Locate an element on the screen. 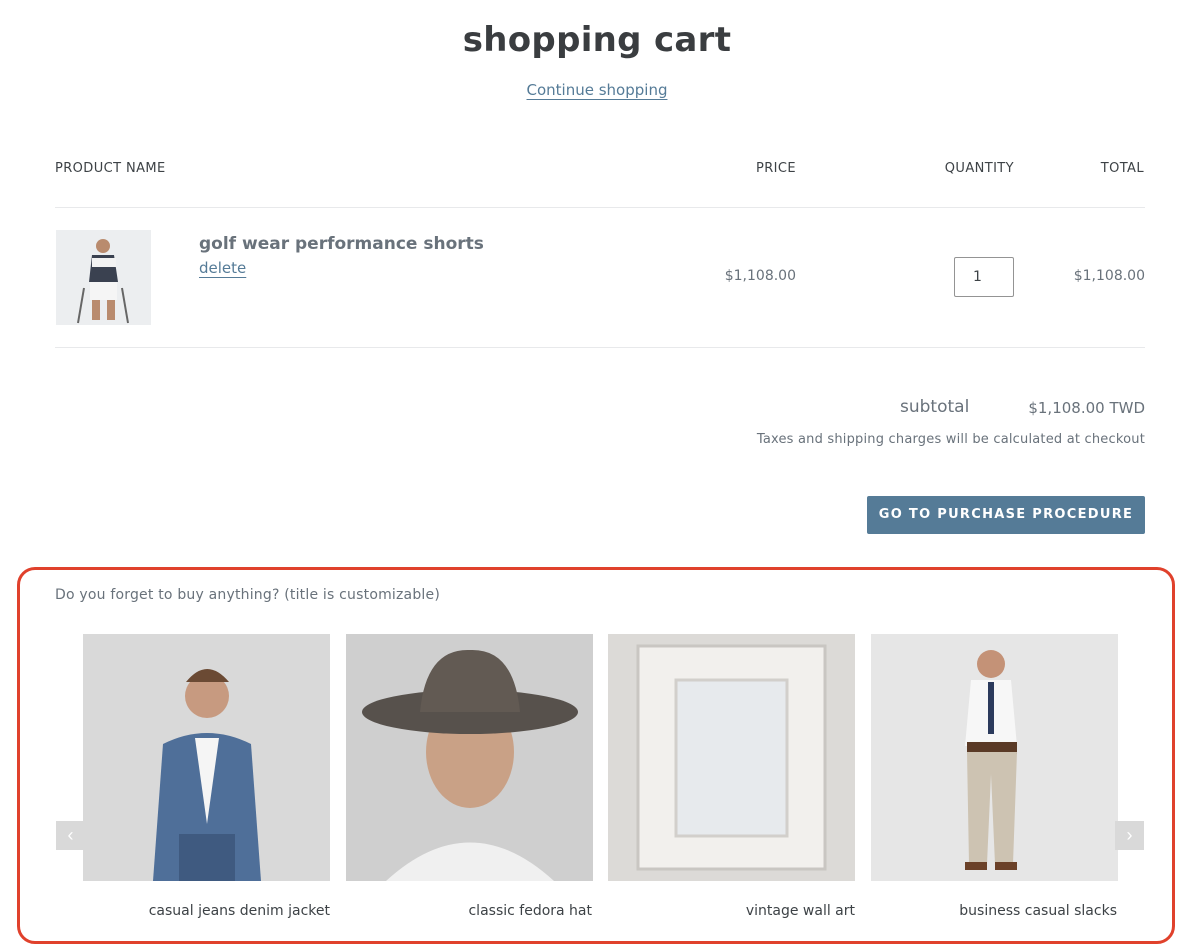 Image resolution: width=1194 pixels, height=952 pixels. product-card-casual-slacks is located at coordinates (994, 757).